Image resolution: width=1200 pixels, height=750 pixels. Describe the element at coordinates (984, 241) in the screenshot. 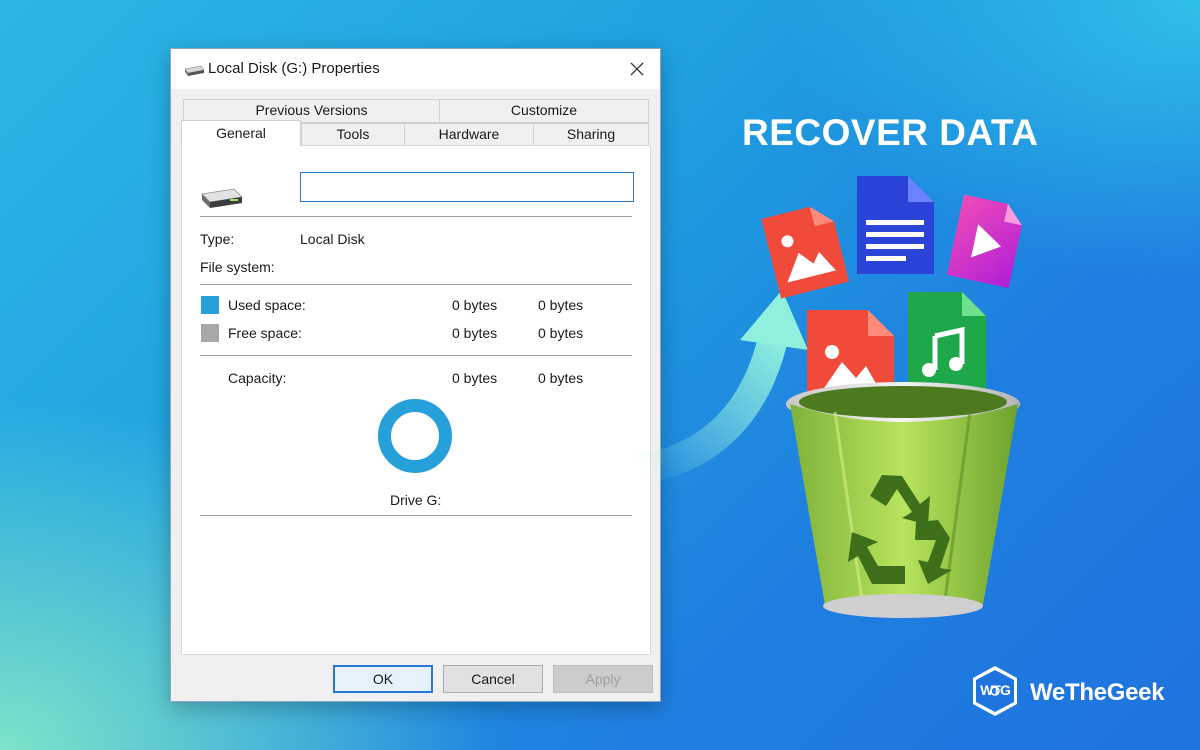

I see `video-file-icon` at that location.